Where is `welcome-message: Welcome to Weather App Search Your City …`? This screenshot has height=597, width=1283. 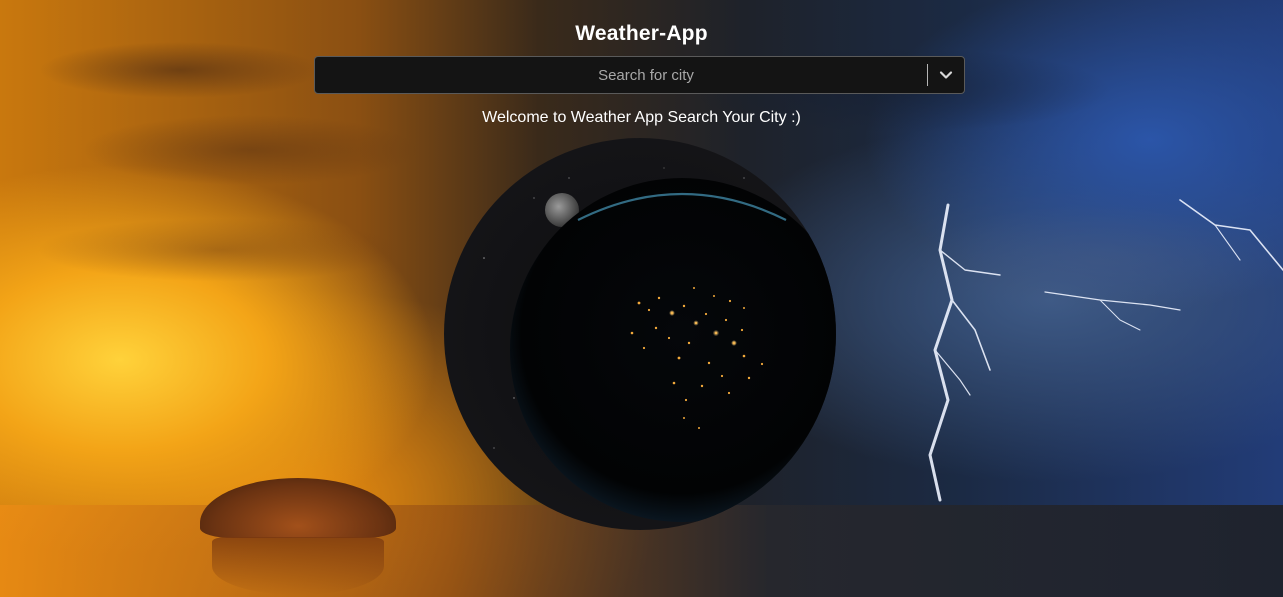 welcome-message: Welcome to Weather App Search Your City … is located at coordinates (641, 117).